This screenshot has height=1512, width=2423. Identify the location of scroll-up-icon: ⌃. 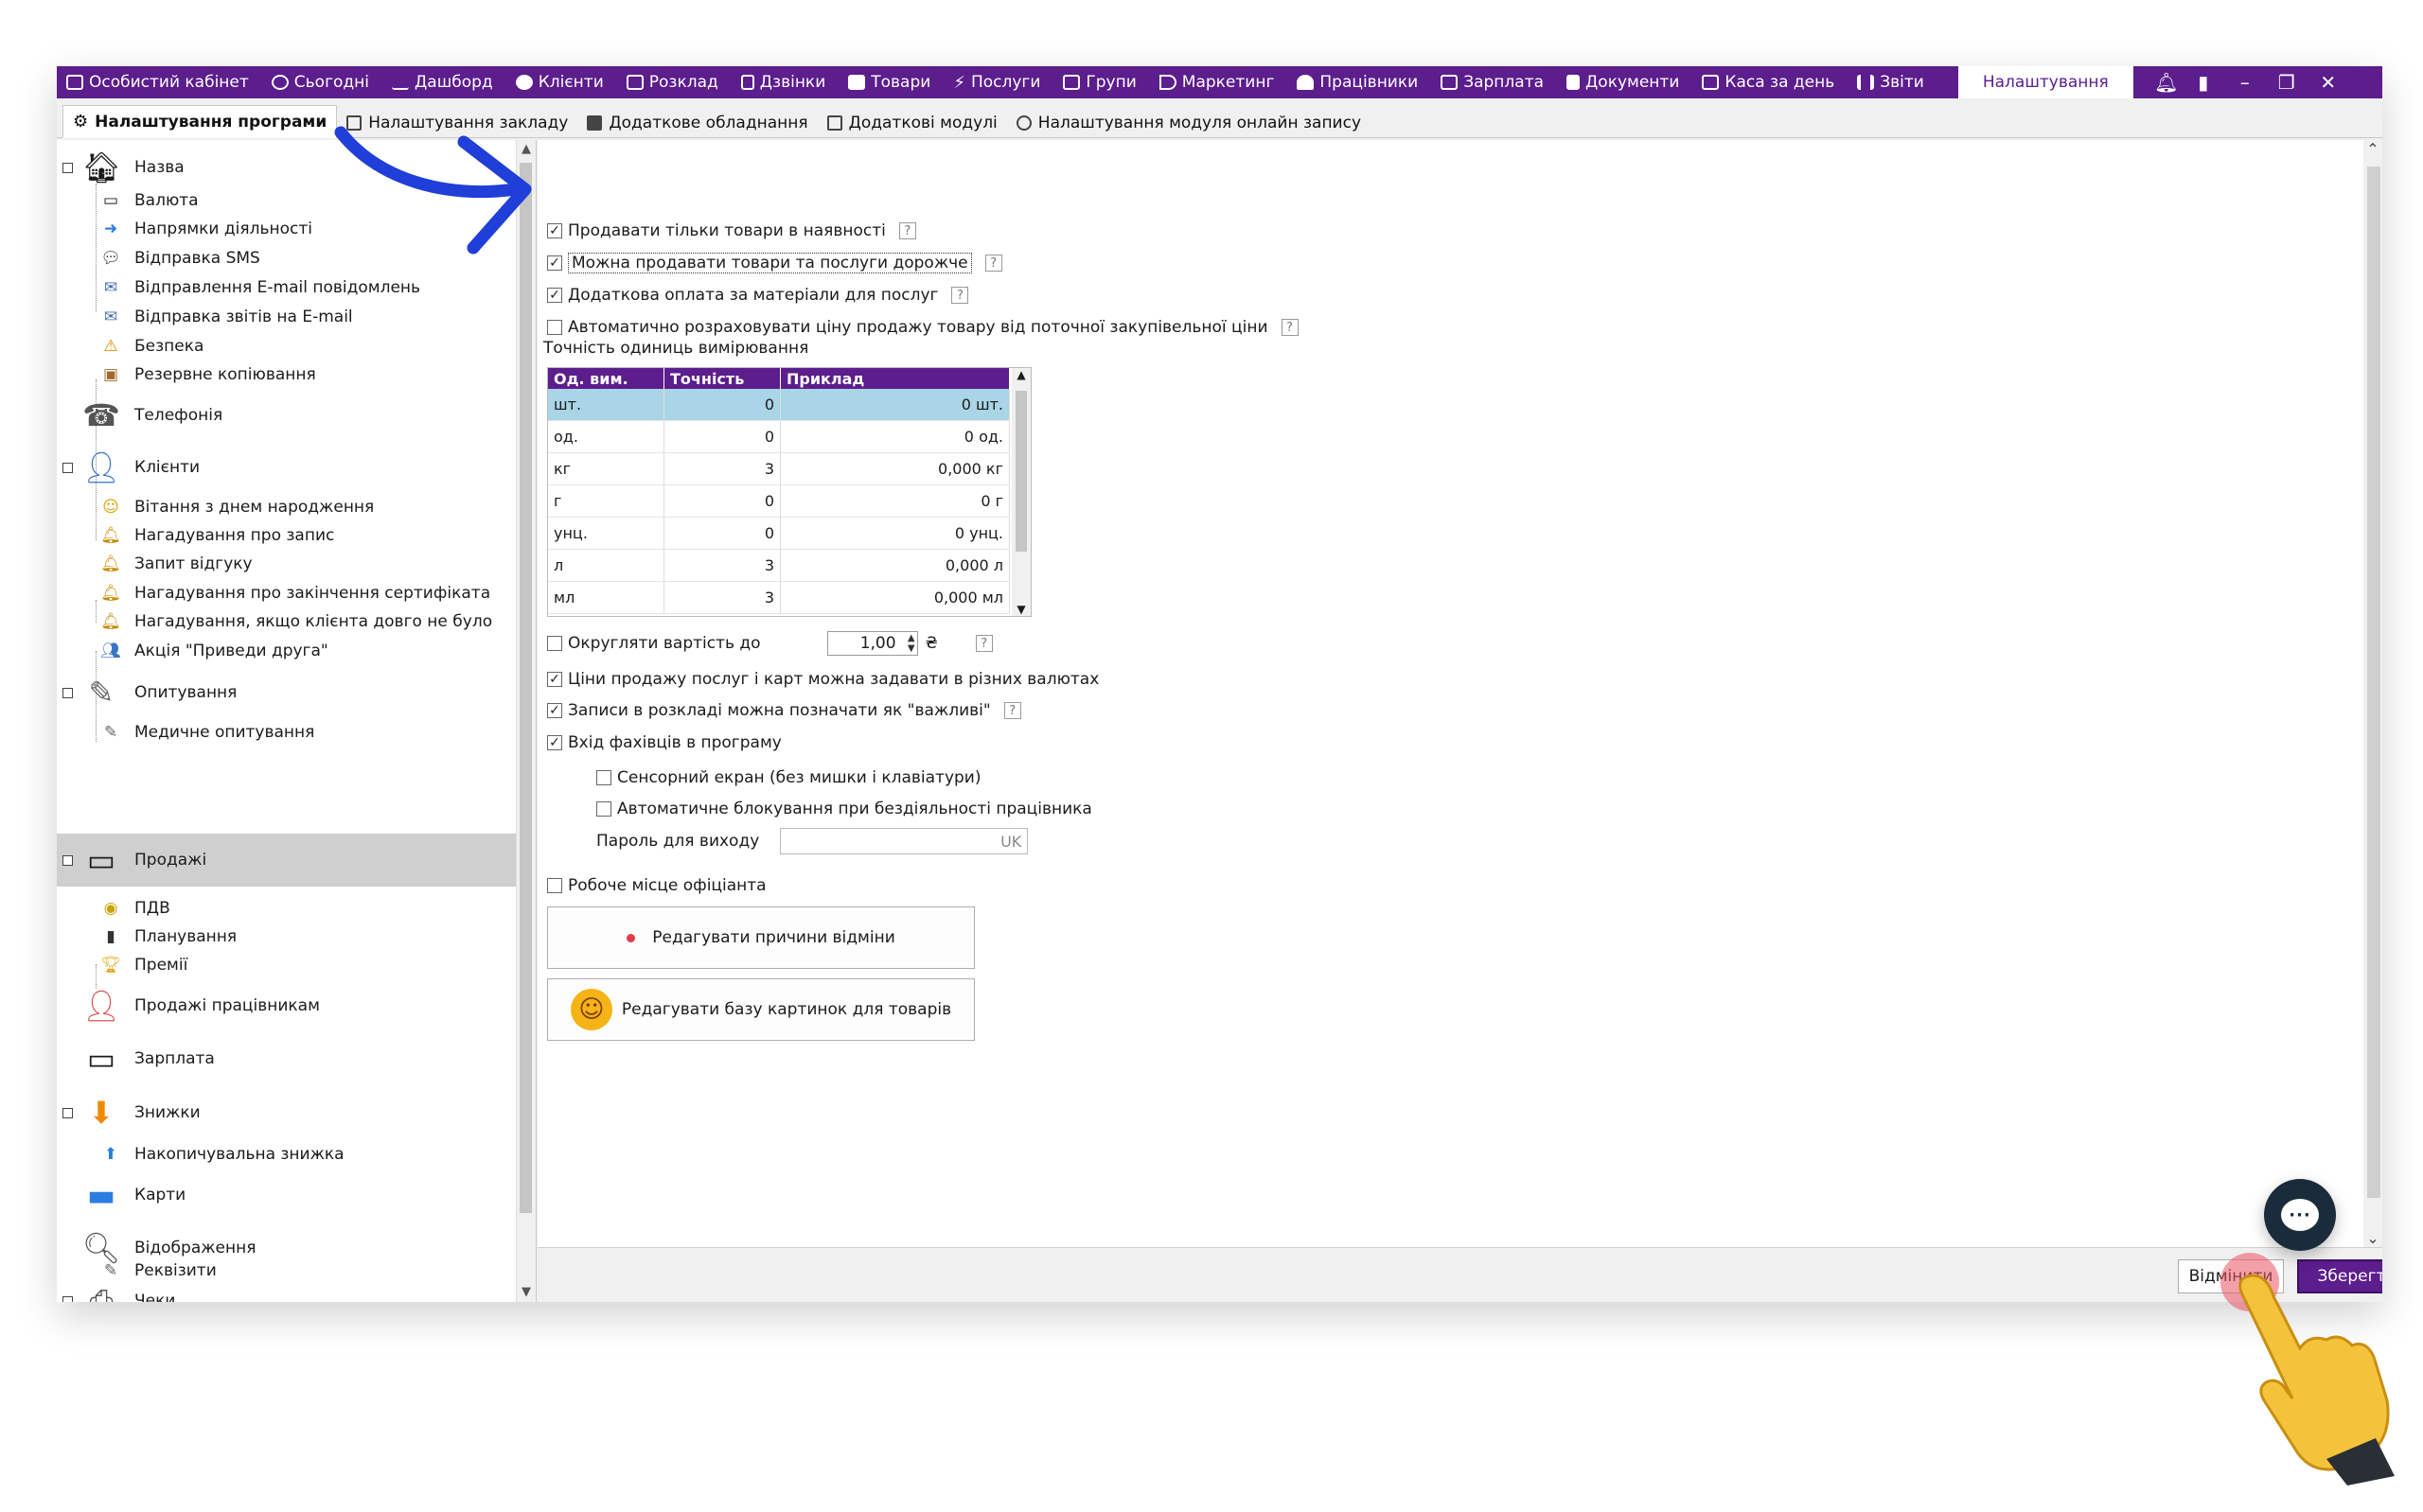
(2372, 149).